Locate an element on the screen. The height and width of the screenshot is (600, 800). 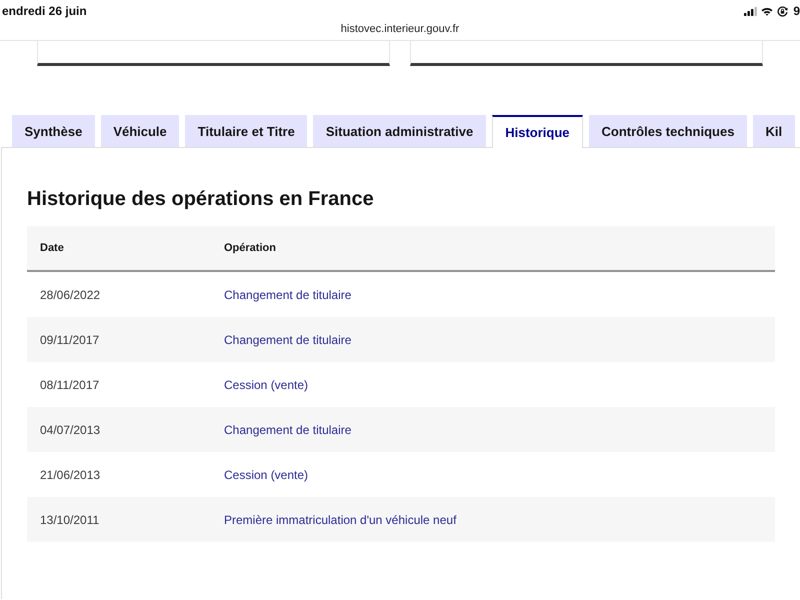
table-cell: 28/06/2022 is located at coordinates (70, 295).